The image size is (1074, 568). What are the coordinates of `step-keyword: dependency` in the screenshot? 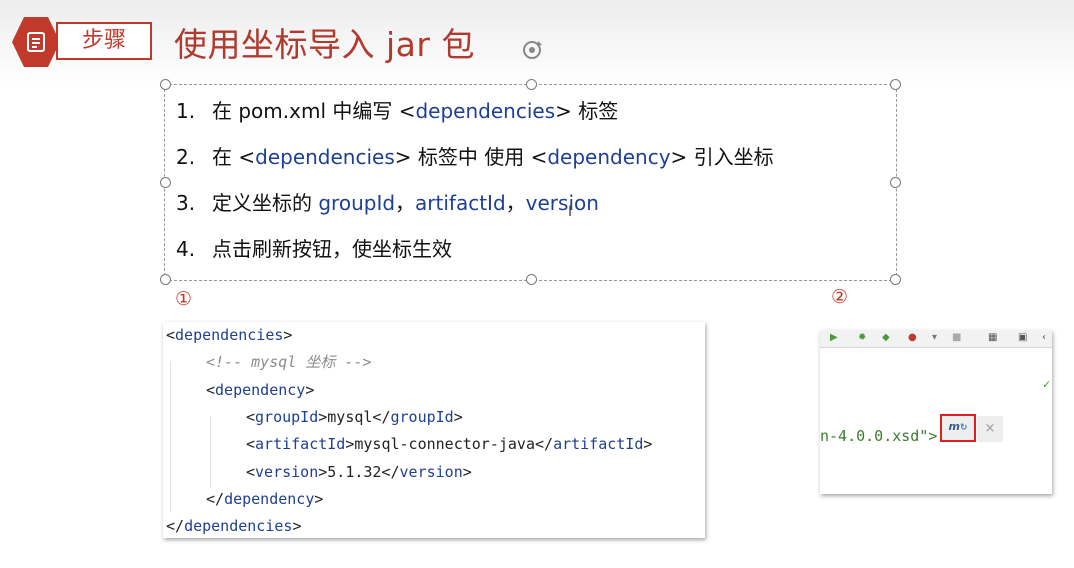 It's located at (609, 157).